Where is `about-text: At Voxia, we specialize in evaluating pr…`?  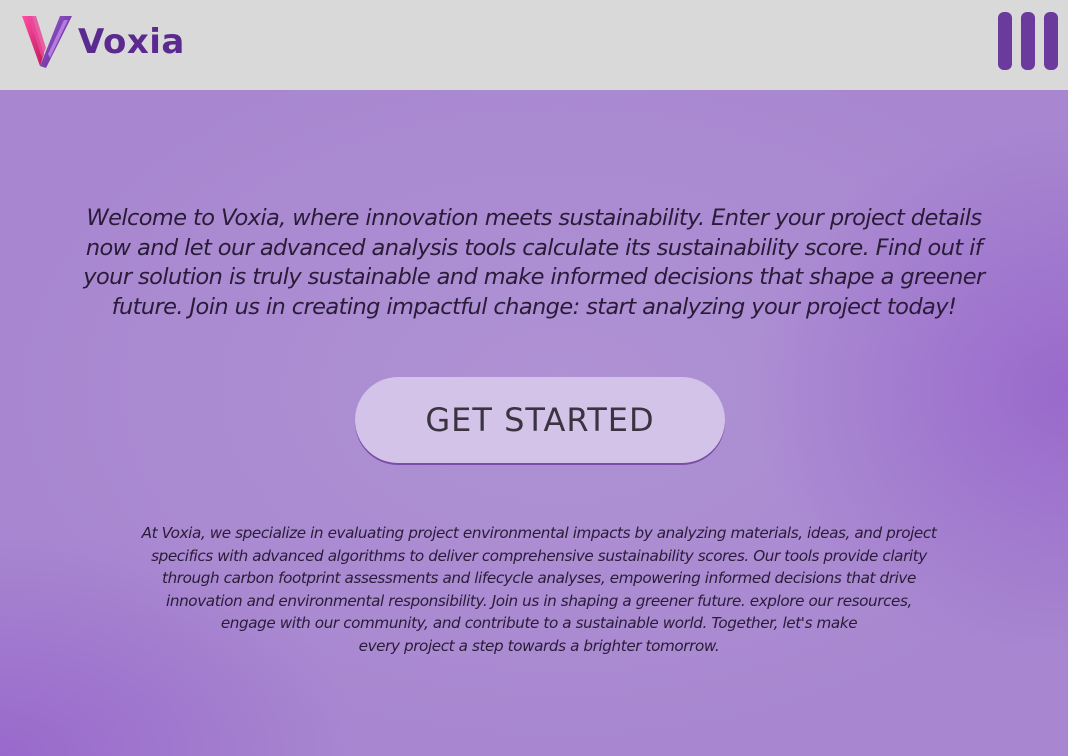
about-text: At Voxia, we specialize in evaluating pr… is located at coordinates (539, 589).